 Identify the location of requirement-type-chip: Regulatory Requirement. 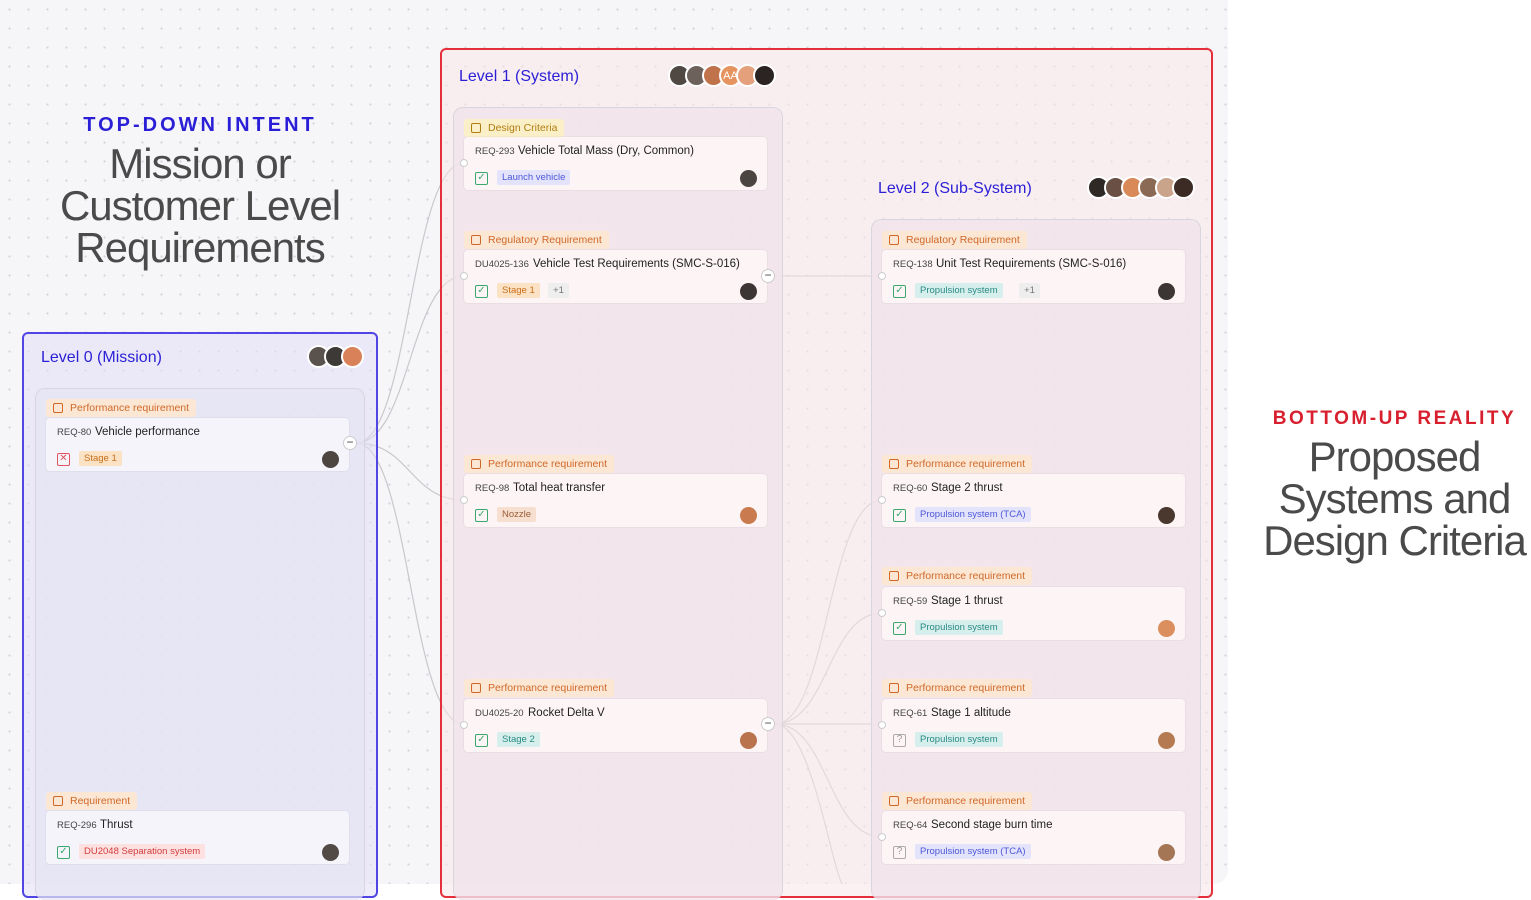
(536, 240).